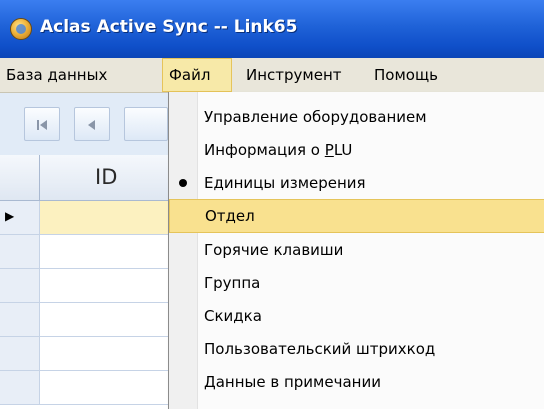  I want to click on row-selector: ▶, so click(20, 217).